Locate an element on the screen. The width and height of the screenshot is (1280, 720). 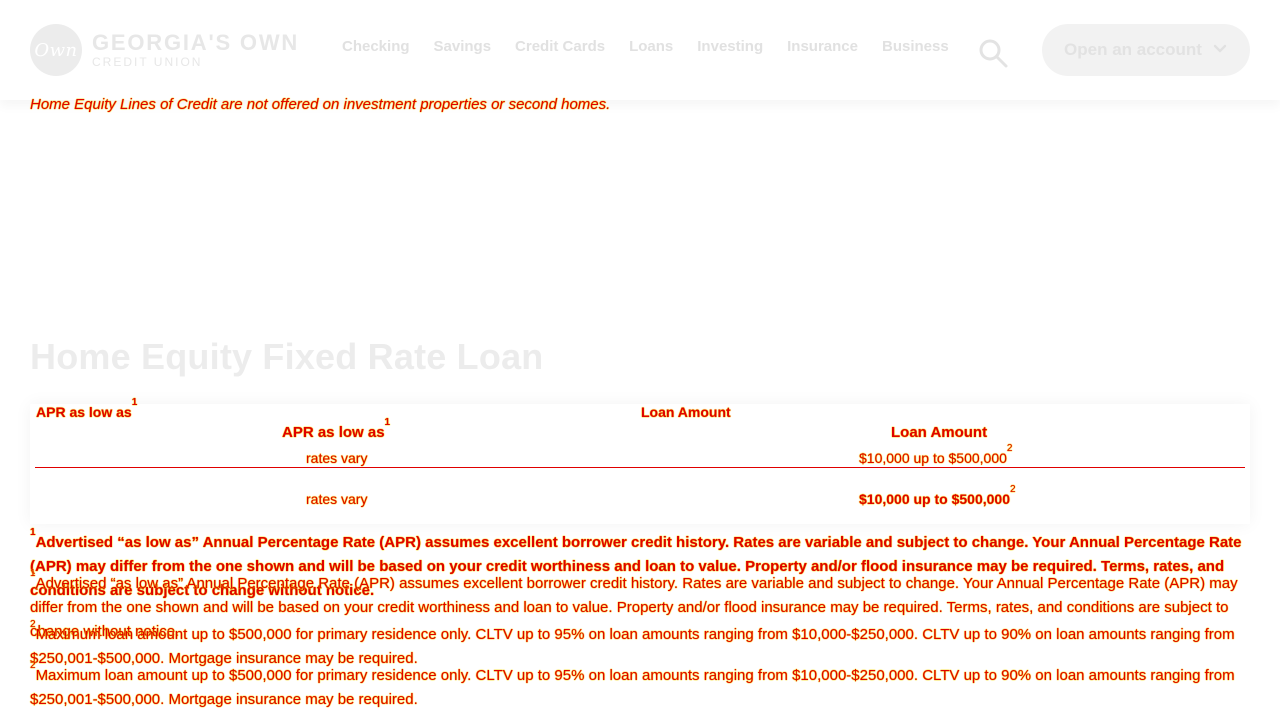
ghost-apr-header-text: APR as low as is located at coordinates (84, 412).